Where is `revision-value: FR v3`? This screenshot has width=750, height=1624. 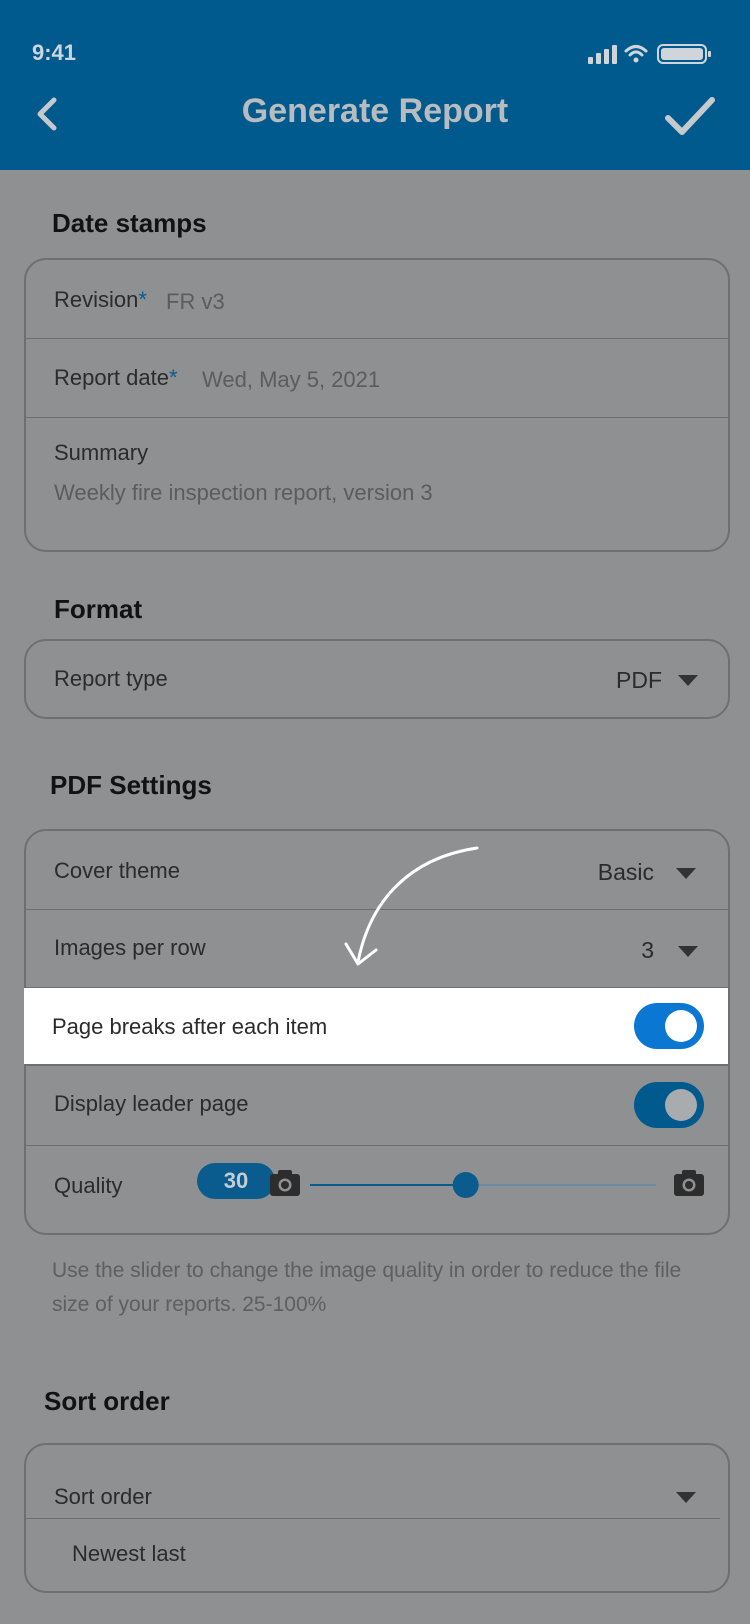
revision-value: FR v3 is located at coordinates (195, 302).